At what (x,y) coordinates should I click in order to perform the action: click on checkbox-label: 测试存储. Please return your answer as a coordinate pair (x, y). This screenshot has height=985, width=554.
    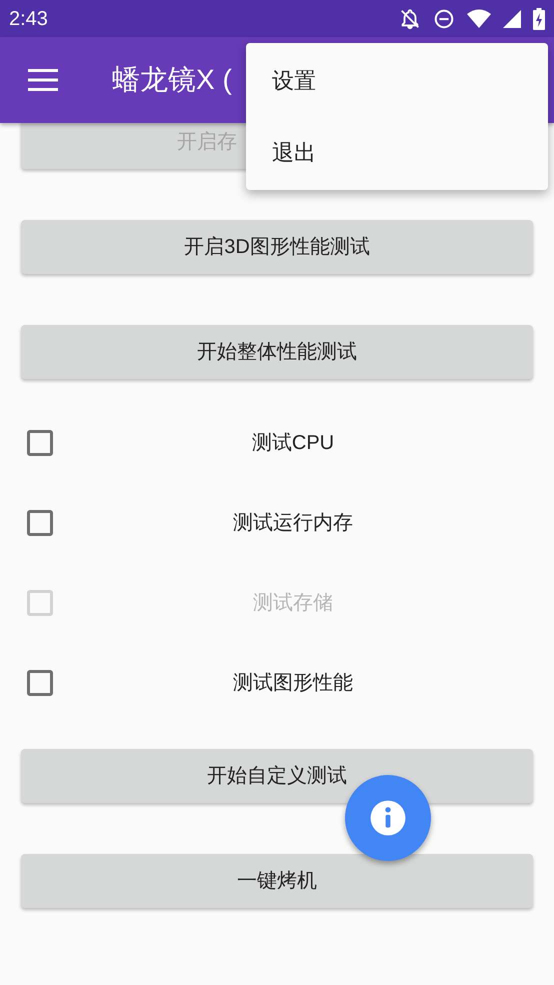
    Looking at the image, I should click on (293, 603).